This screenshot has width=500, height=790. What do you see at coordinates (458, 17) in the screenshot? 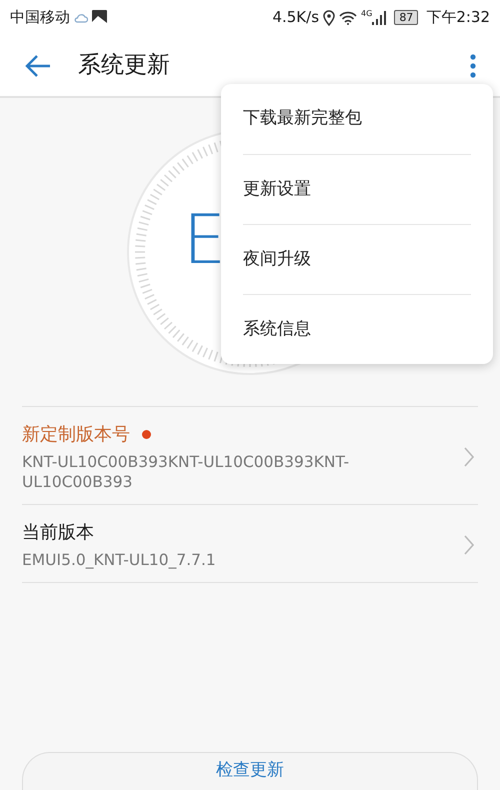
I see `clock: 下午2:32` at bounding box center [458, 17].